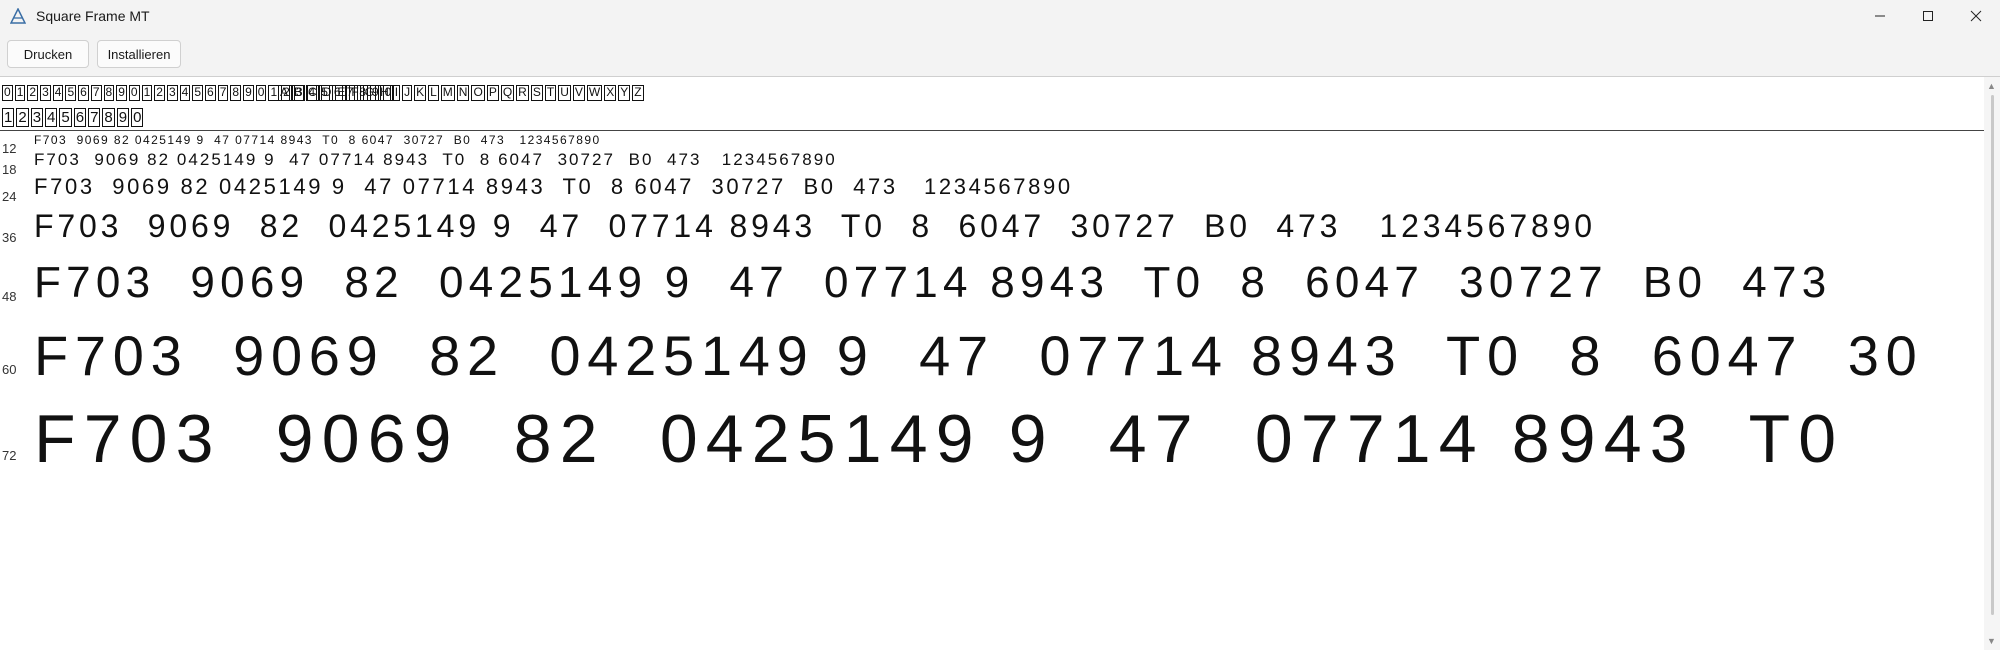 This screenshot has height=650, width=2000. What do you see at coordinates (564, 93) in the screenshot?
I see `charset-glyph: U` at bounding box center [564, 93].